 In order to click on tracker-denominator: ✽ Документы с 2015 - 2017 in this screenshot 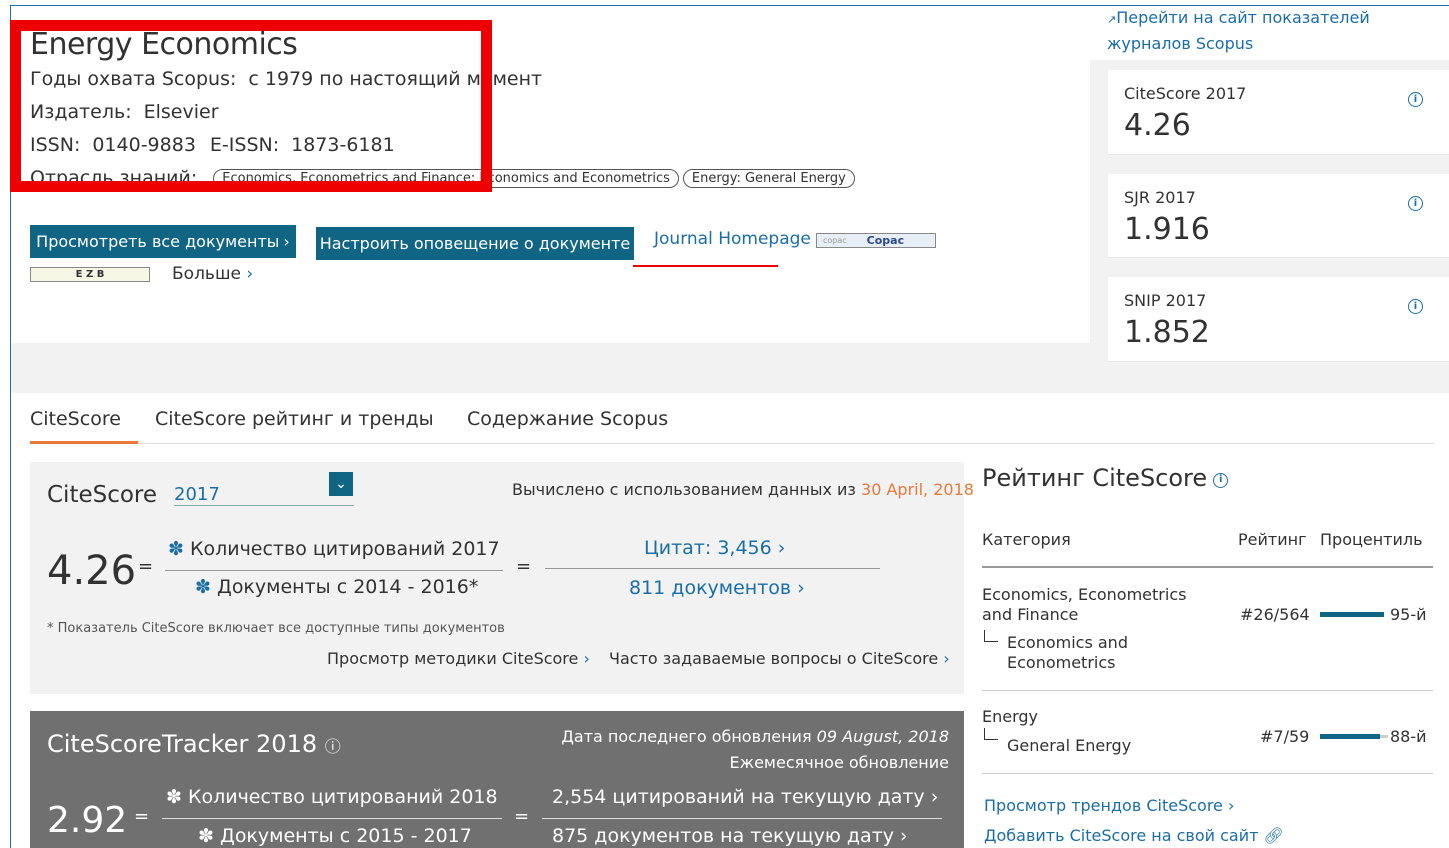, I will do `click(335, 836)`.